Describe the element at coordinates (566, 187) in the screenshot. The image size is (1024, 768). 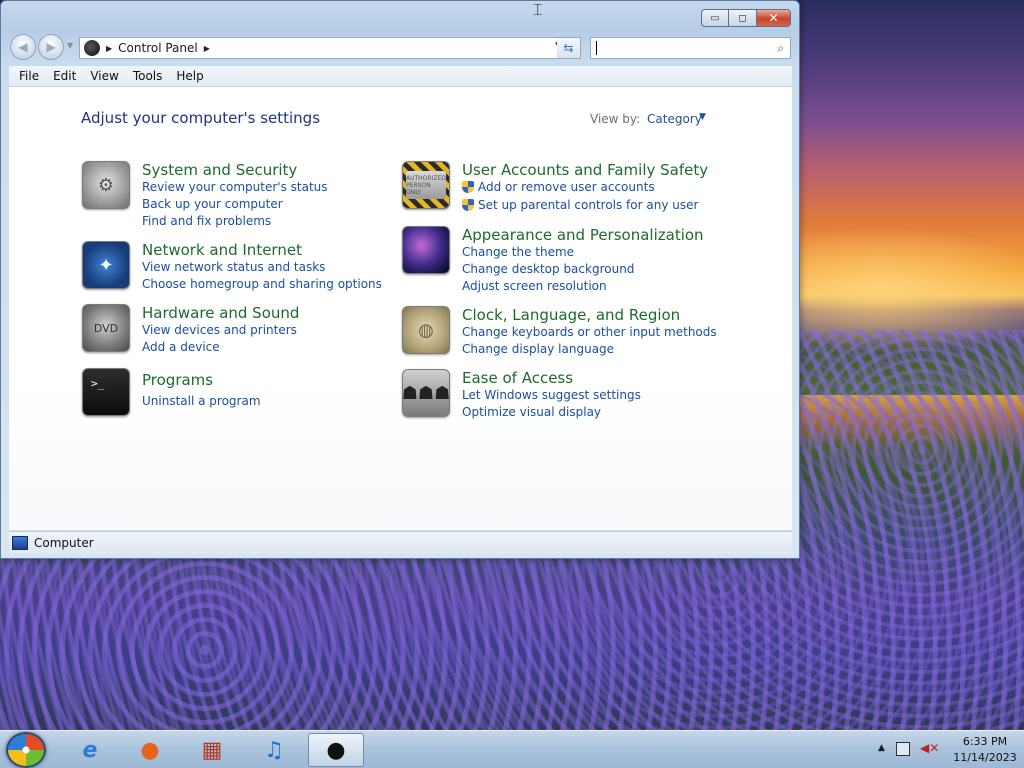
I see `link-label: Add or remove user accounts` at that location.